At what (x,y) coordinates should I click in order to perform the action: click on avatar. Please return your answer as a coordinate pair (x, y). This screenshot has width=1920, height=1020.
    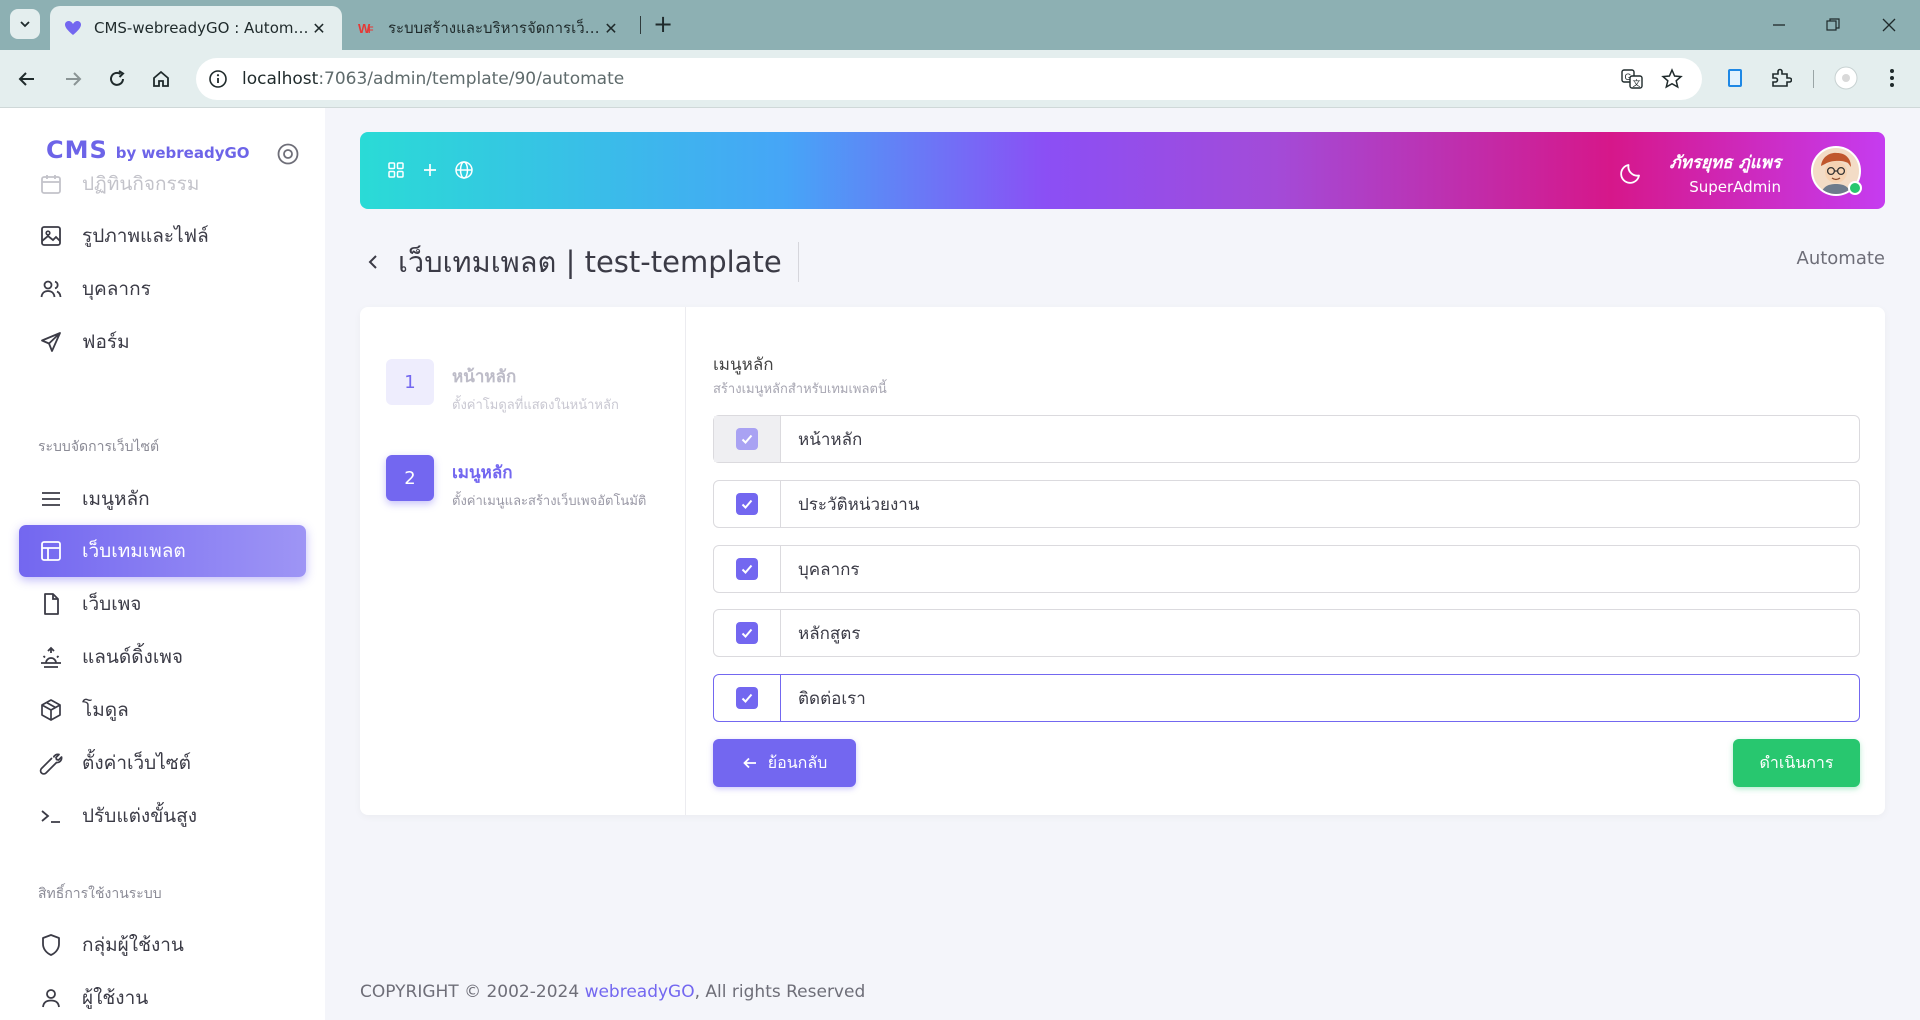
    Looking at the image, I should click on (1836, 171).